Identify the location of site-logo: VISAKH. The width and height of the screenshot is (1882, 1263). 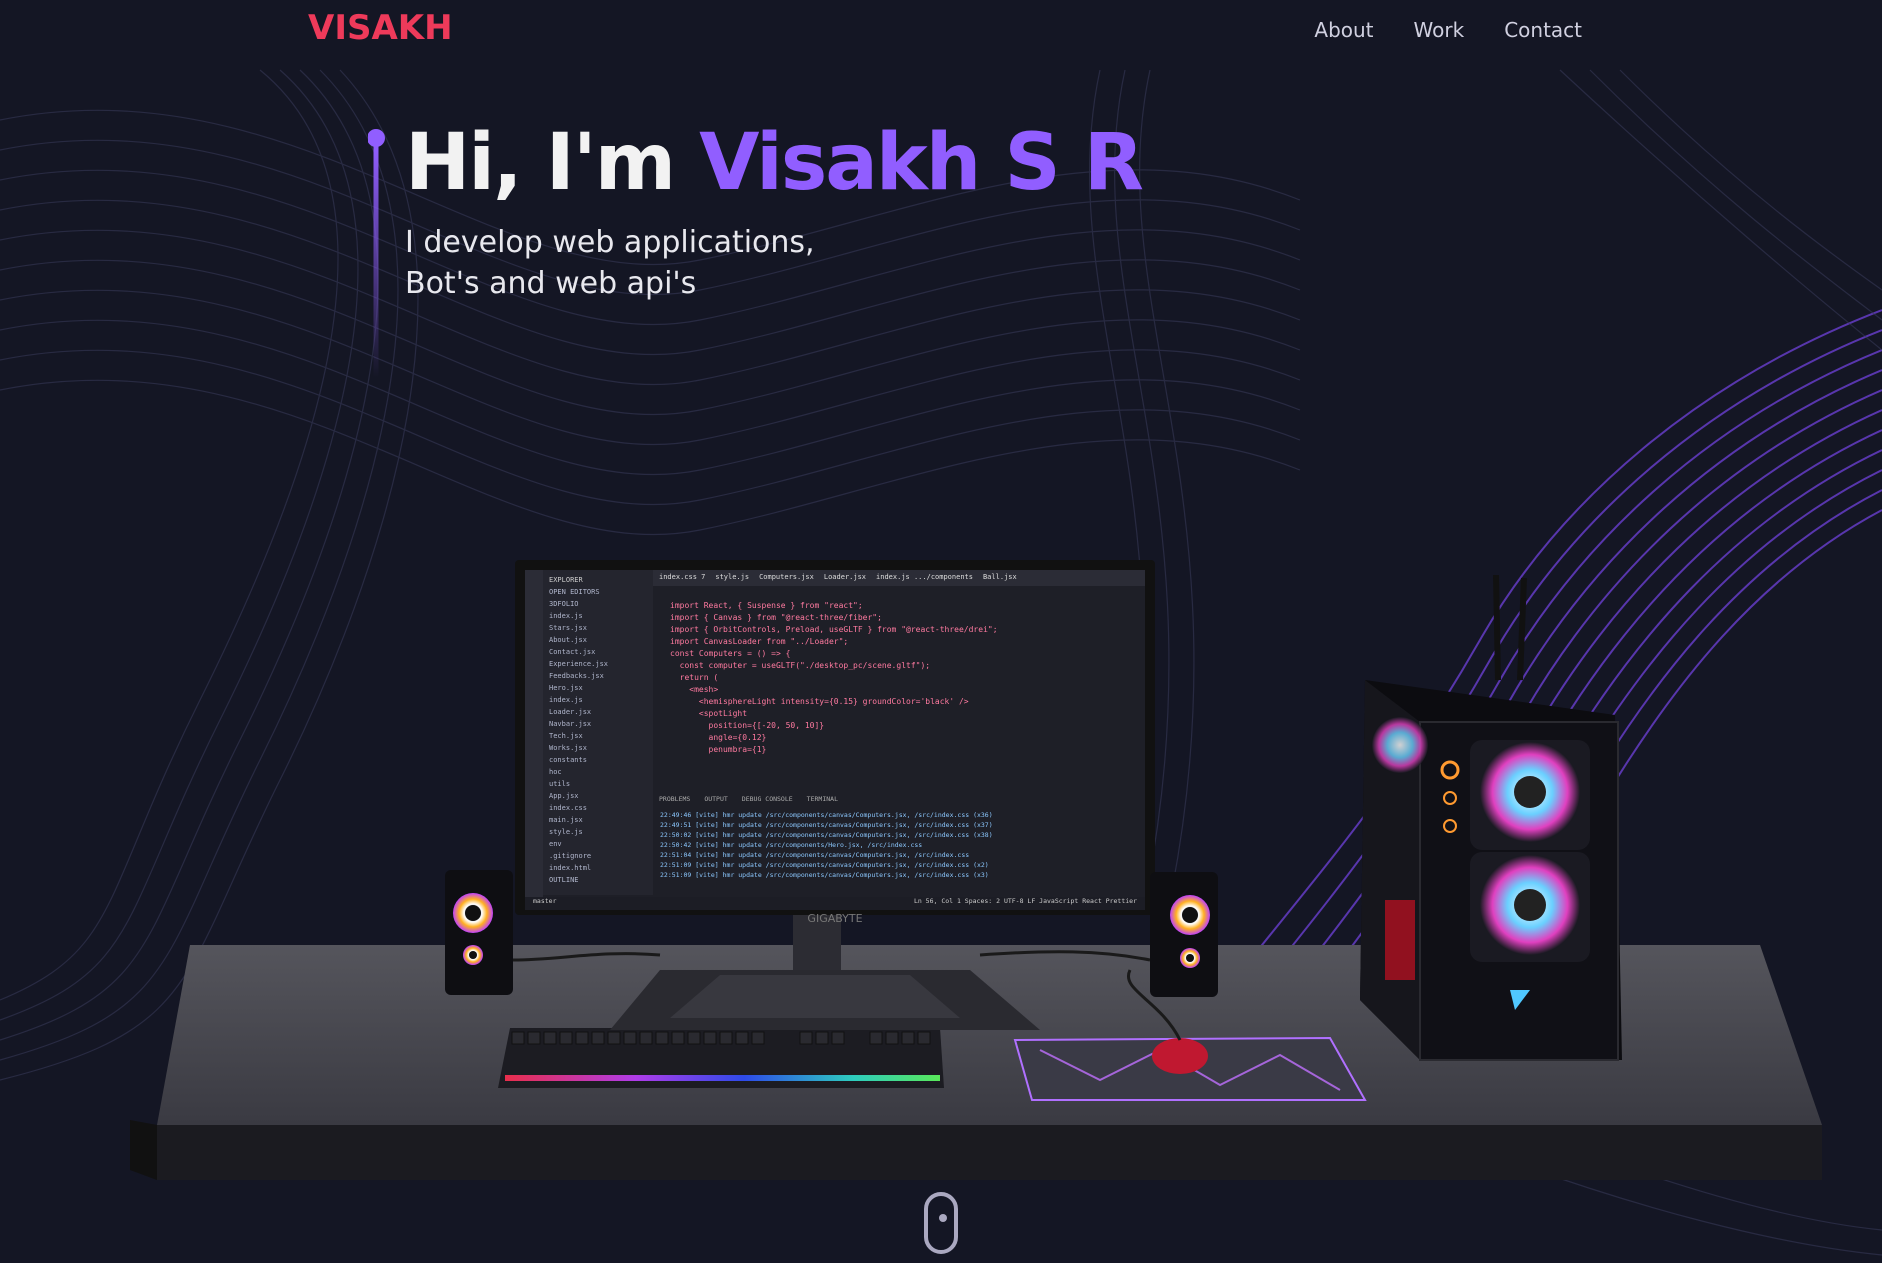
(380, 28).